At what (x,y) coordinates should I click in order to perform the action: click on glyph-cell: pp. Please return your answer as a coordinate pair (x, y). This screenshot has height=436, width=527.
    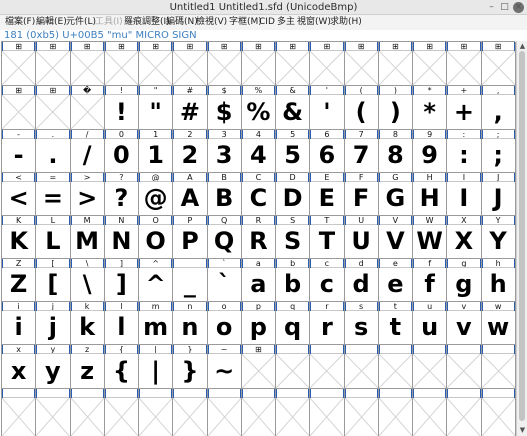
    Looking at the image, I should click on (258, 323).